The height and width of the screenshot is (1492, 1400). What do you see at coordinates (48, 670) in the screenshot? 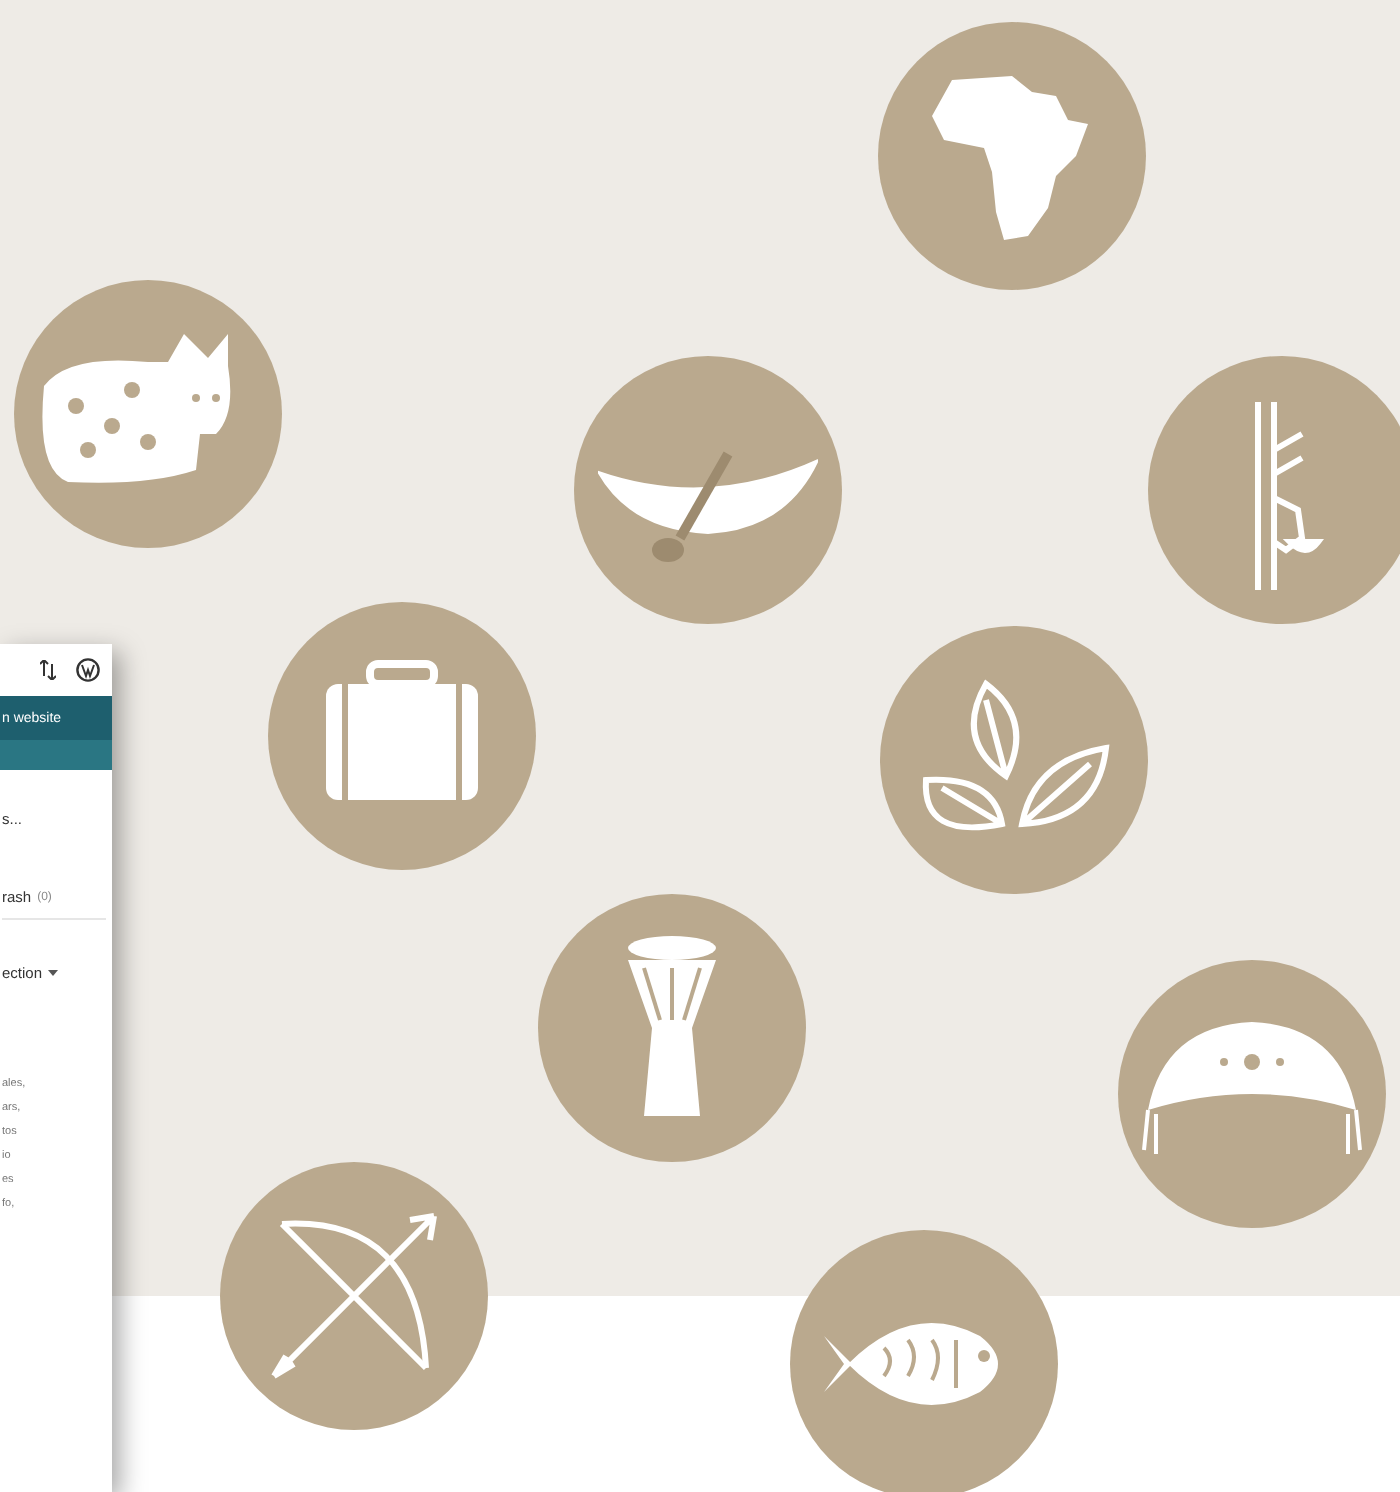
I see `sort-arrows-icon` at bounding box center [48, 670].